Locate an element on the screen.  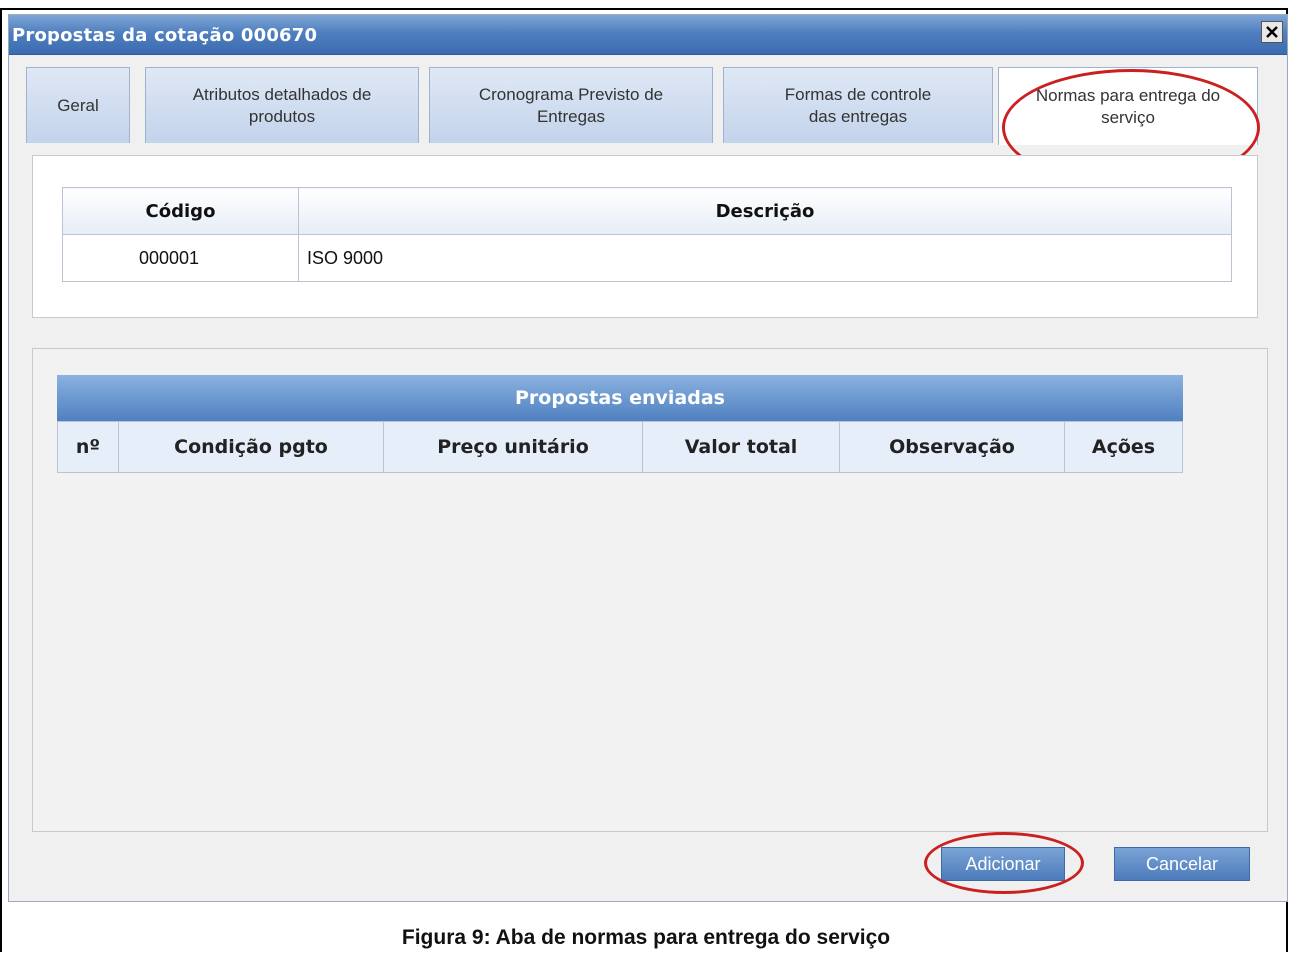
titlebar: Propostas da cotação 000670 is located at coordinates (648, 35).